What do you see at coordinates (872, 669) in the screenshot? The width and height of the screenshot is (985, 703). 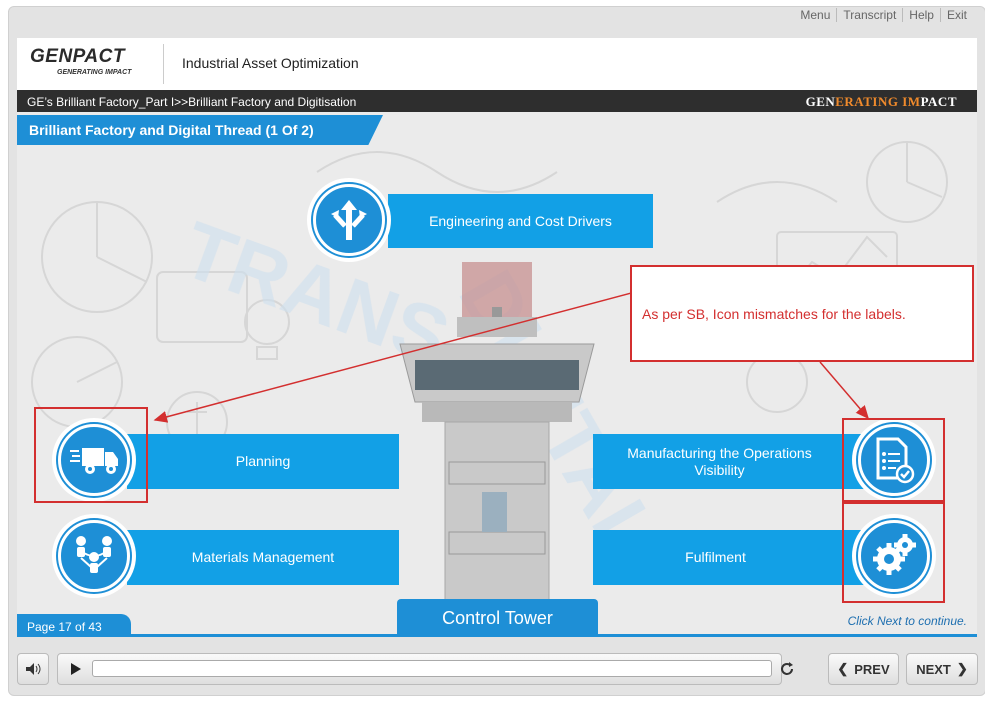 I see `prev-label: PREV` at bounding box center [872, 669].